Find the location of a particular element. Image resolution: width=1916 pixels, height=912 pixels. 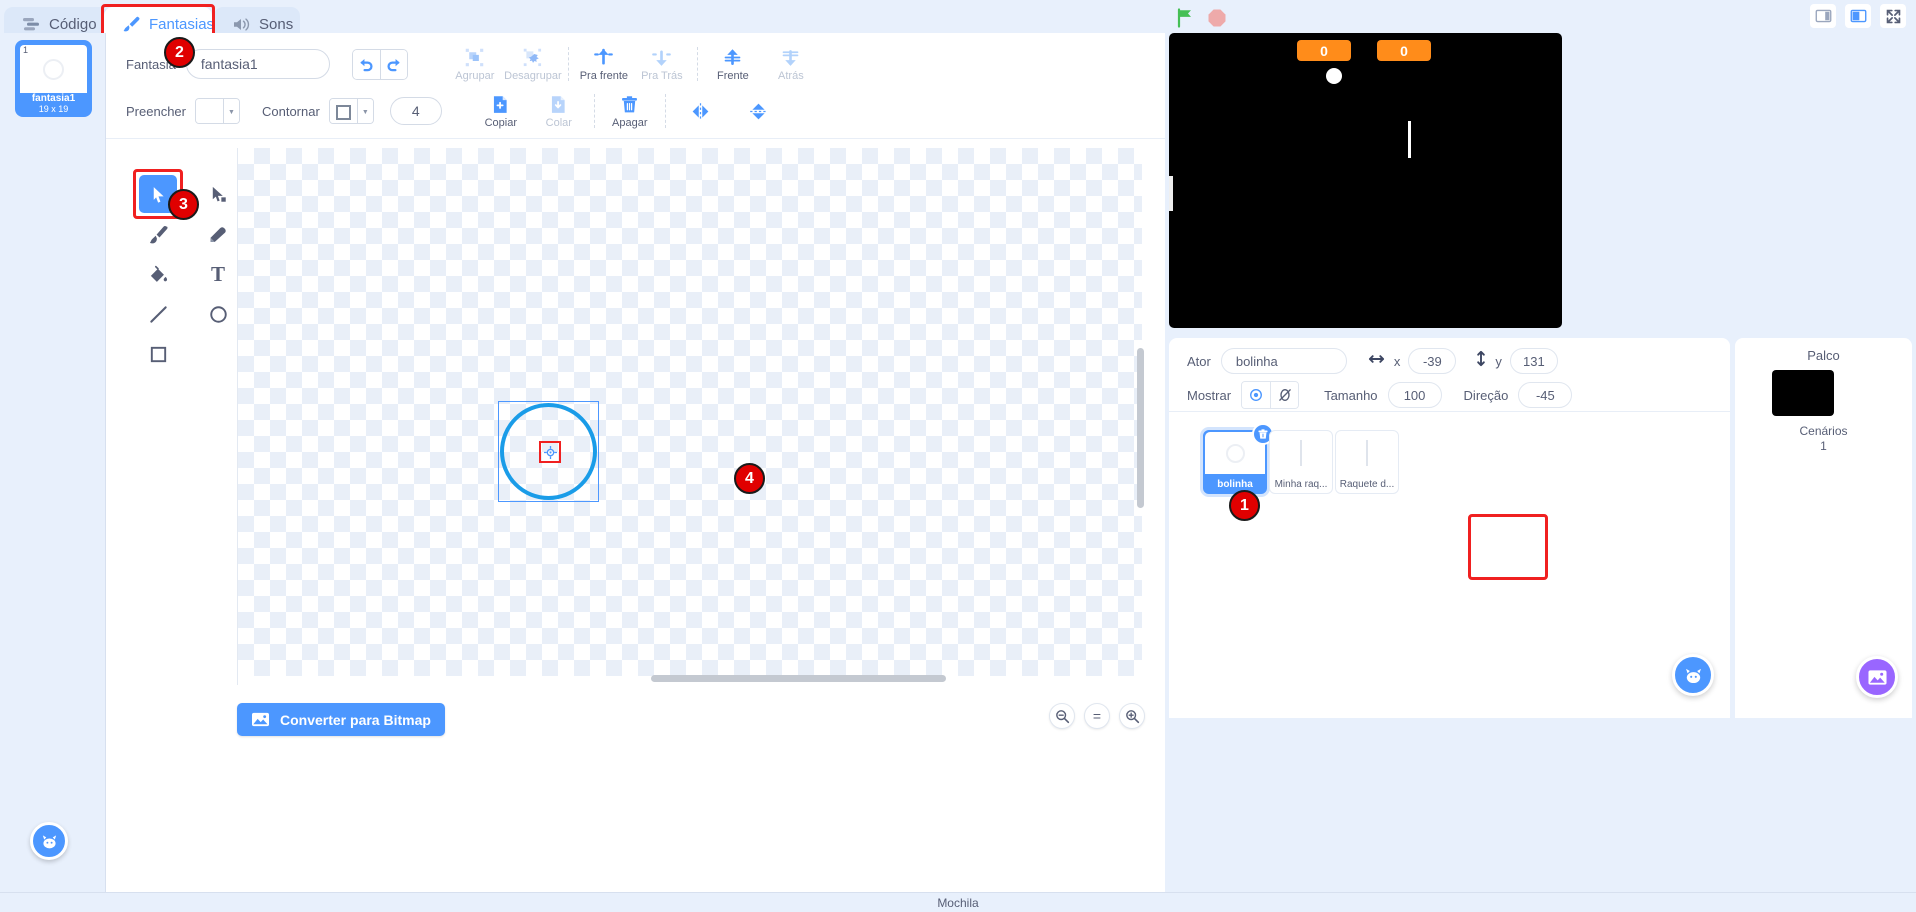

stage-sprite-ball is located at coordinates (1334, 76).